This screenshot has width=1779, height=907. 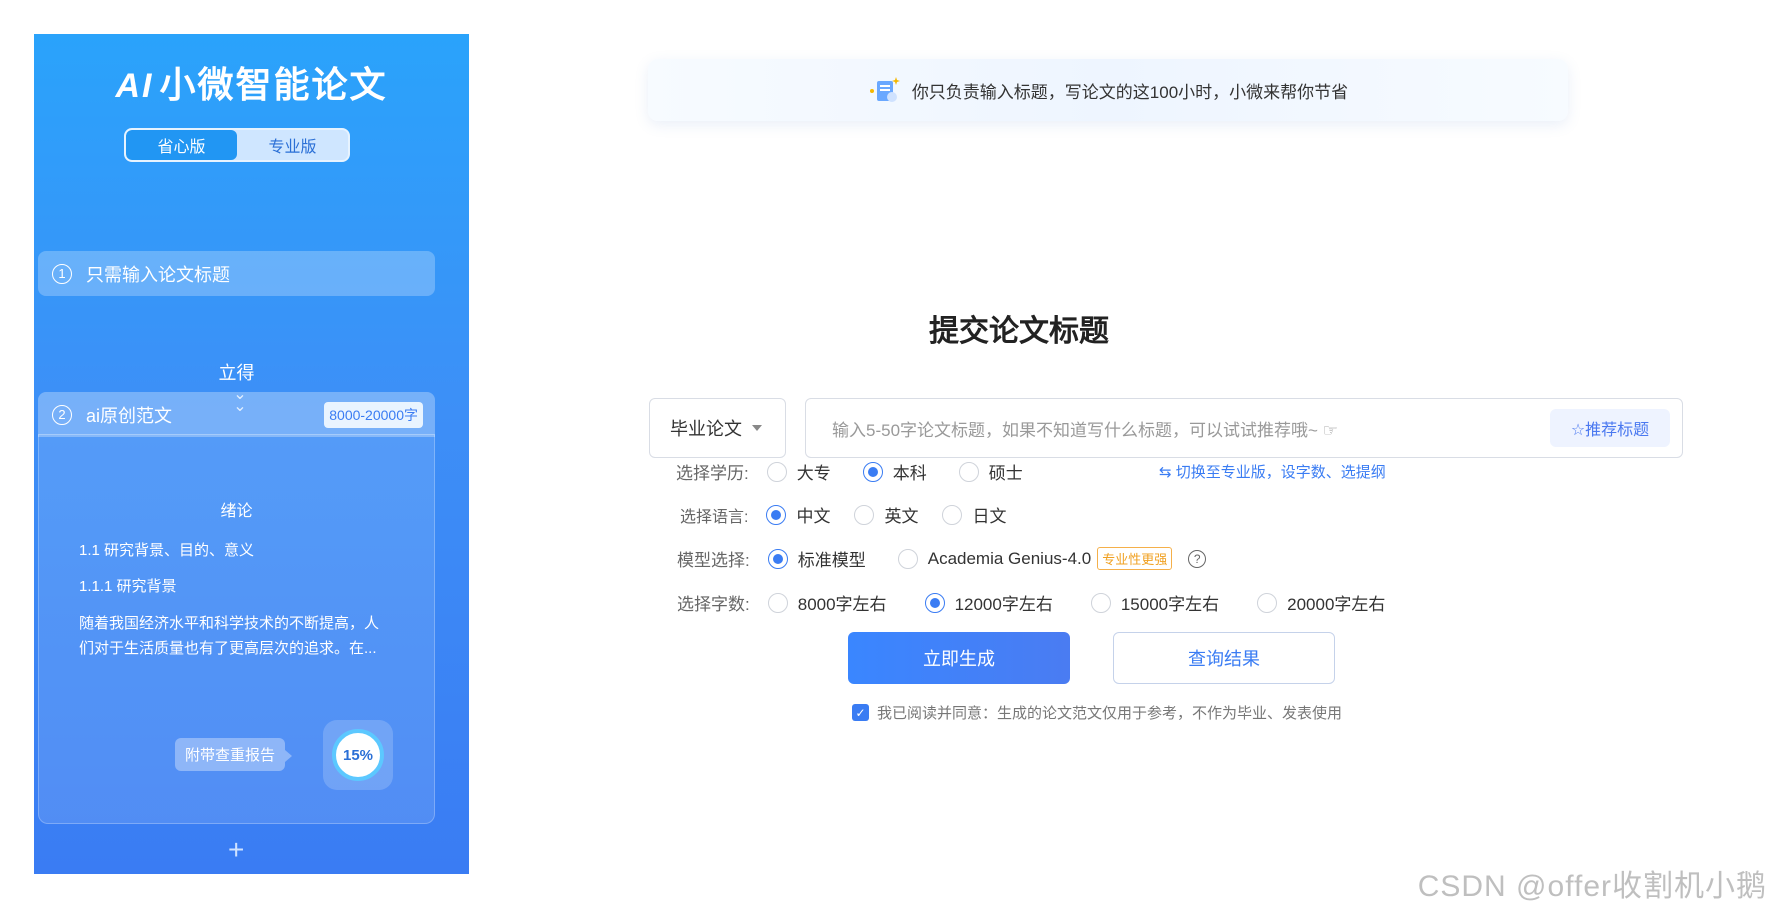 I want to click on ai-logo-icon: AI, so click(x=134, y=86).